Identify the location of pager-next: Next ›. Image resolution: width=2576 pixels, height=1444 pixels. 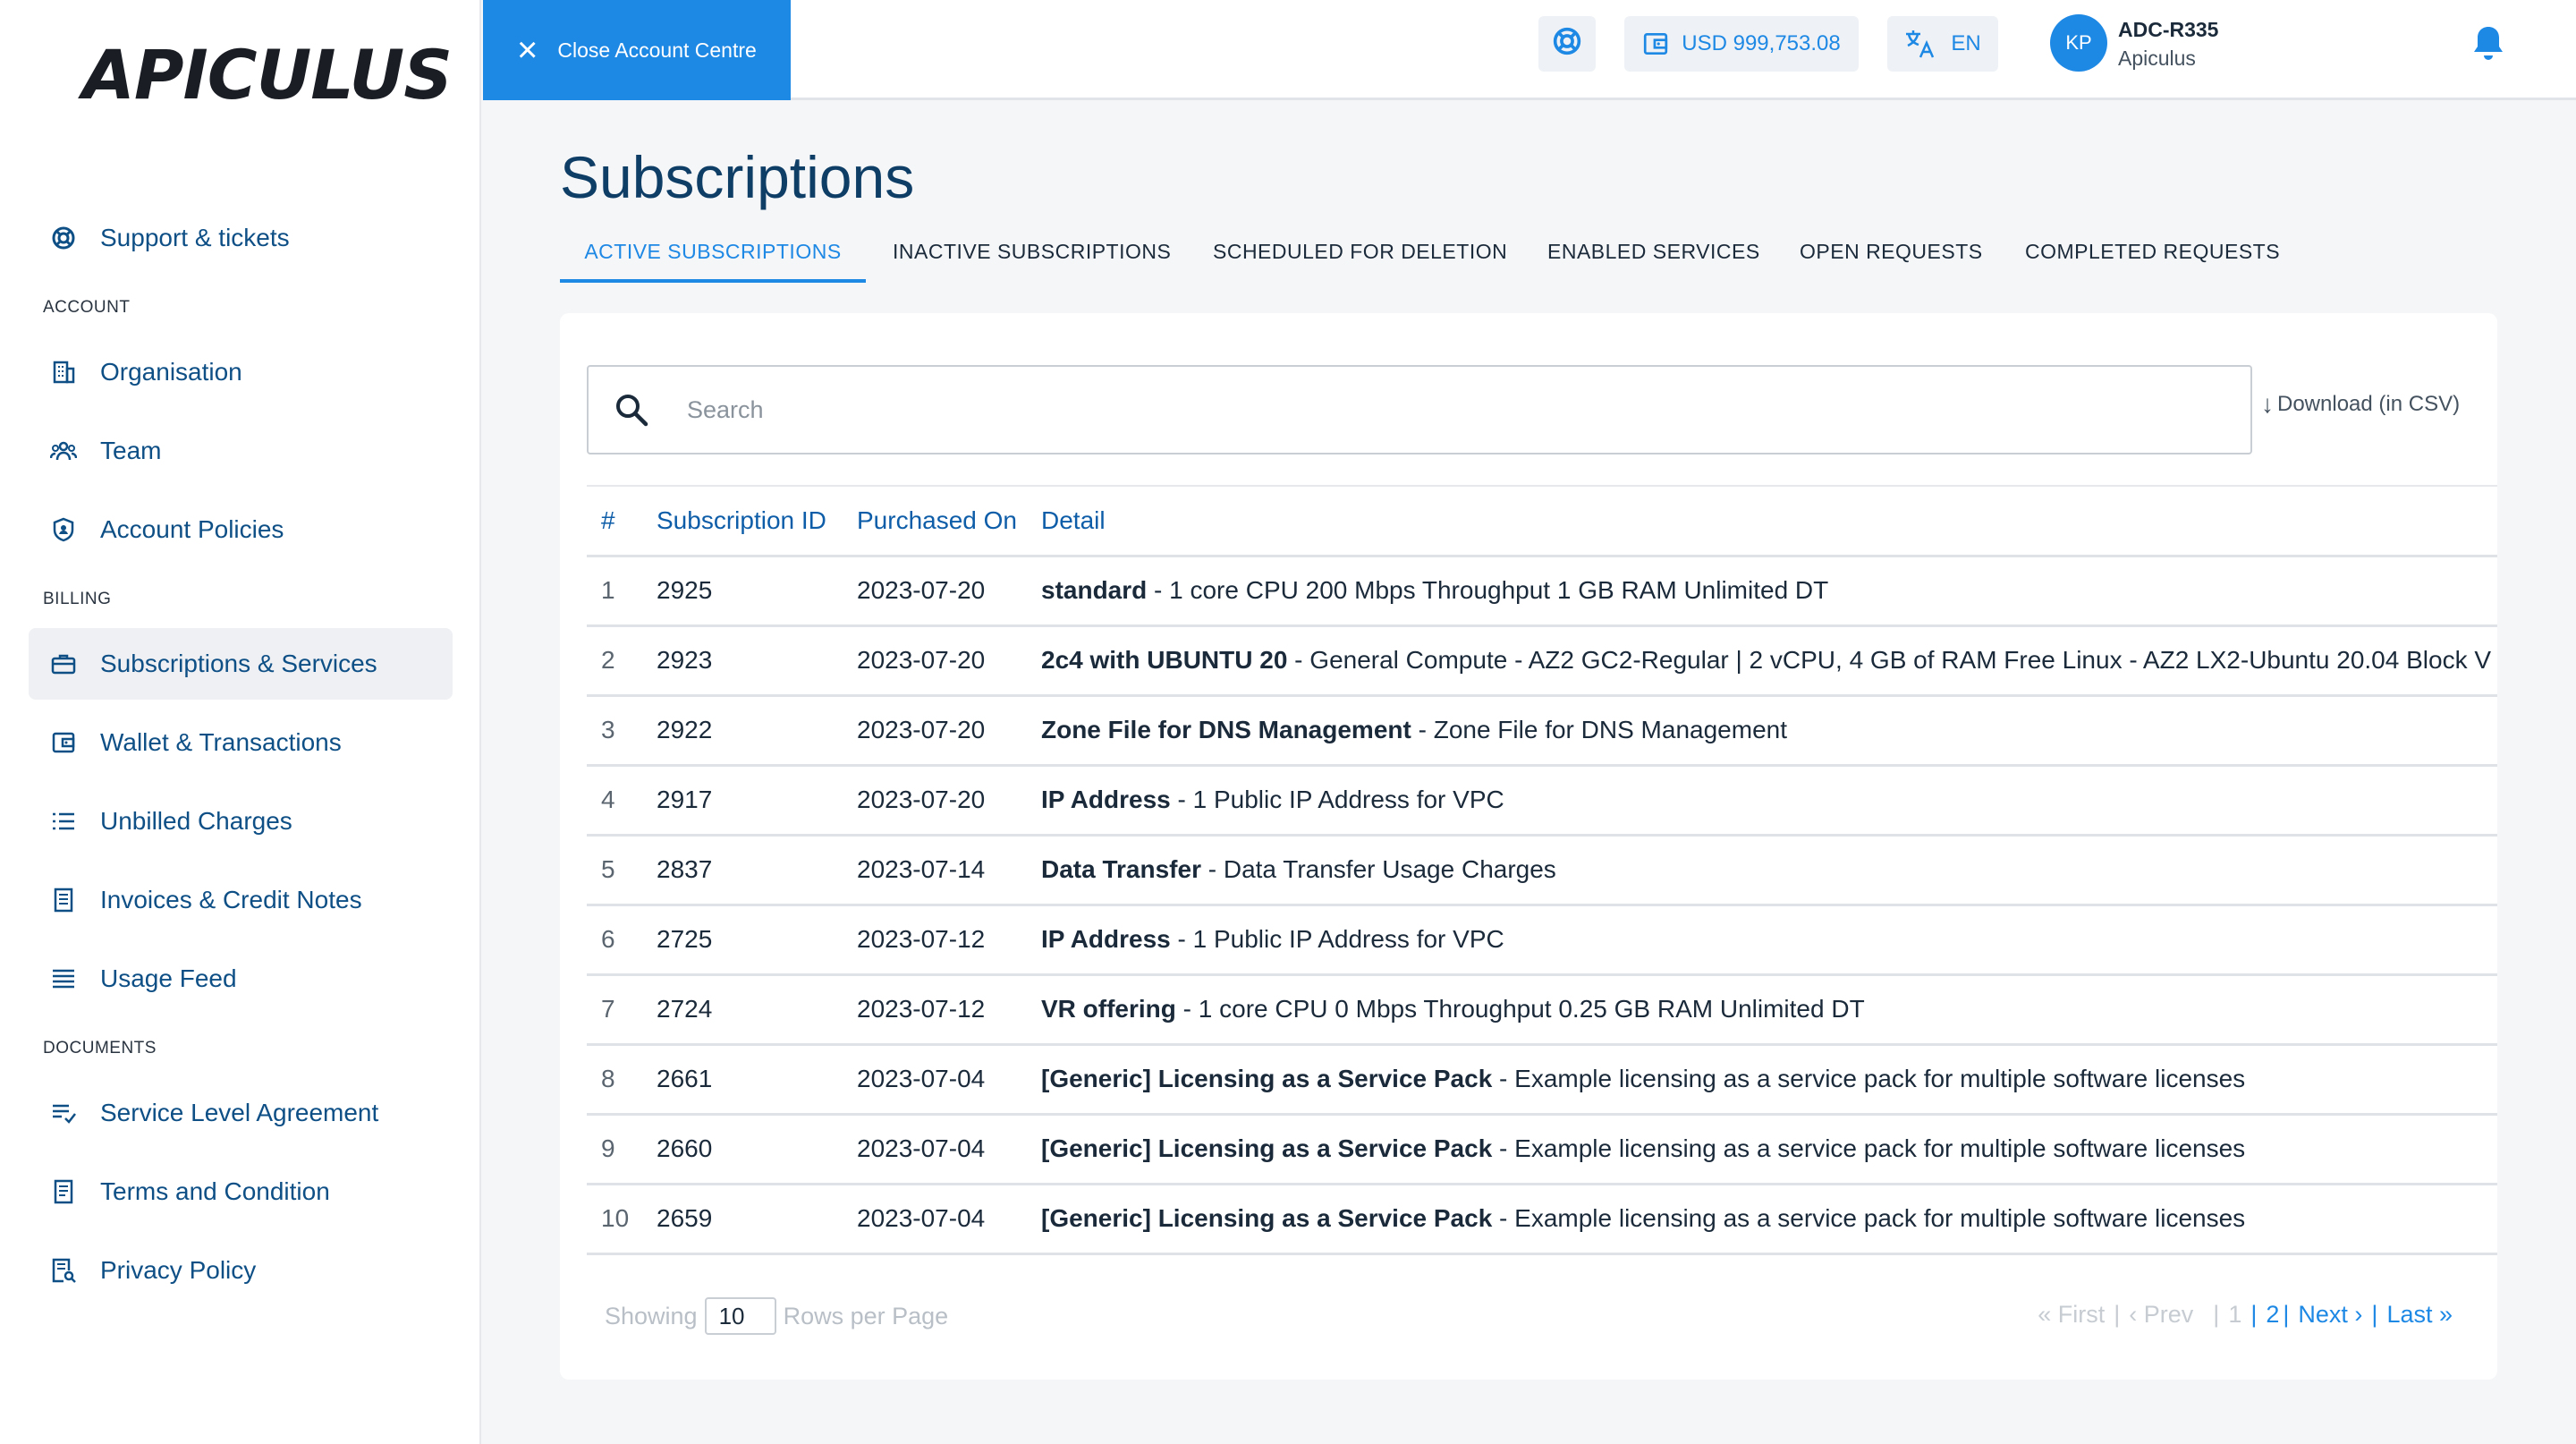
(2330, 1315).